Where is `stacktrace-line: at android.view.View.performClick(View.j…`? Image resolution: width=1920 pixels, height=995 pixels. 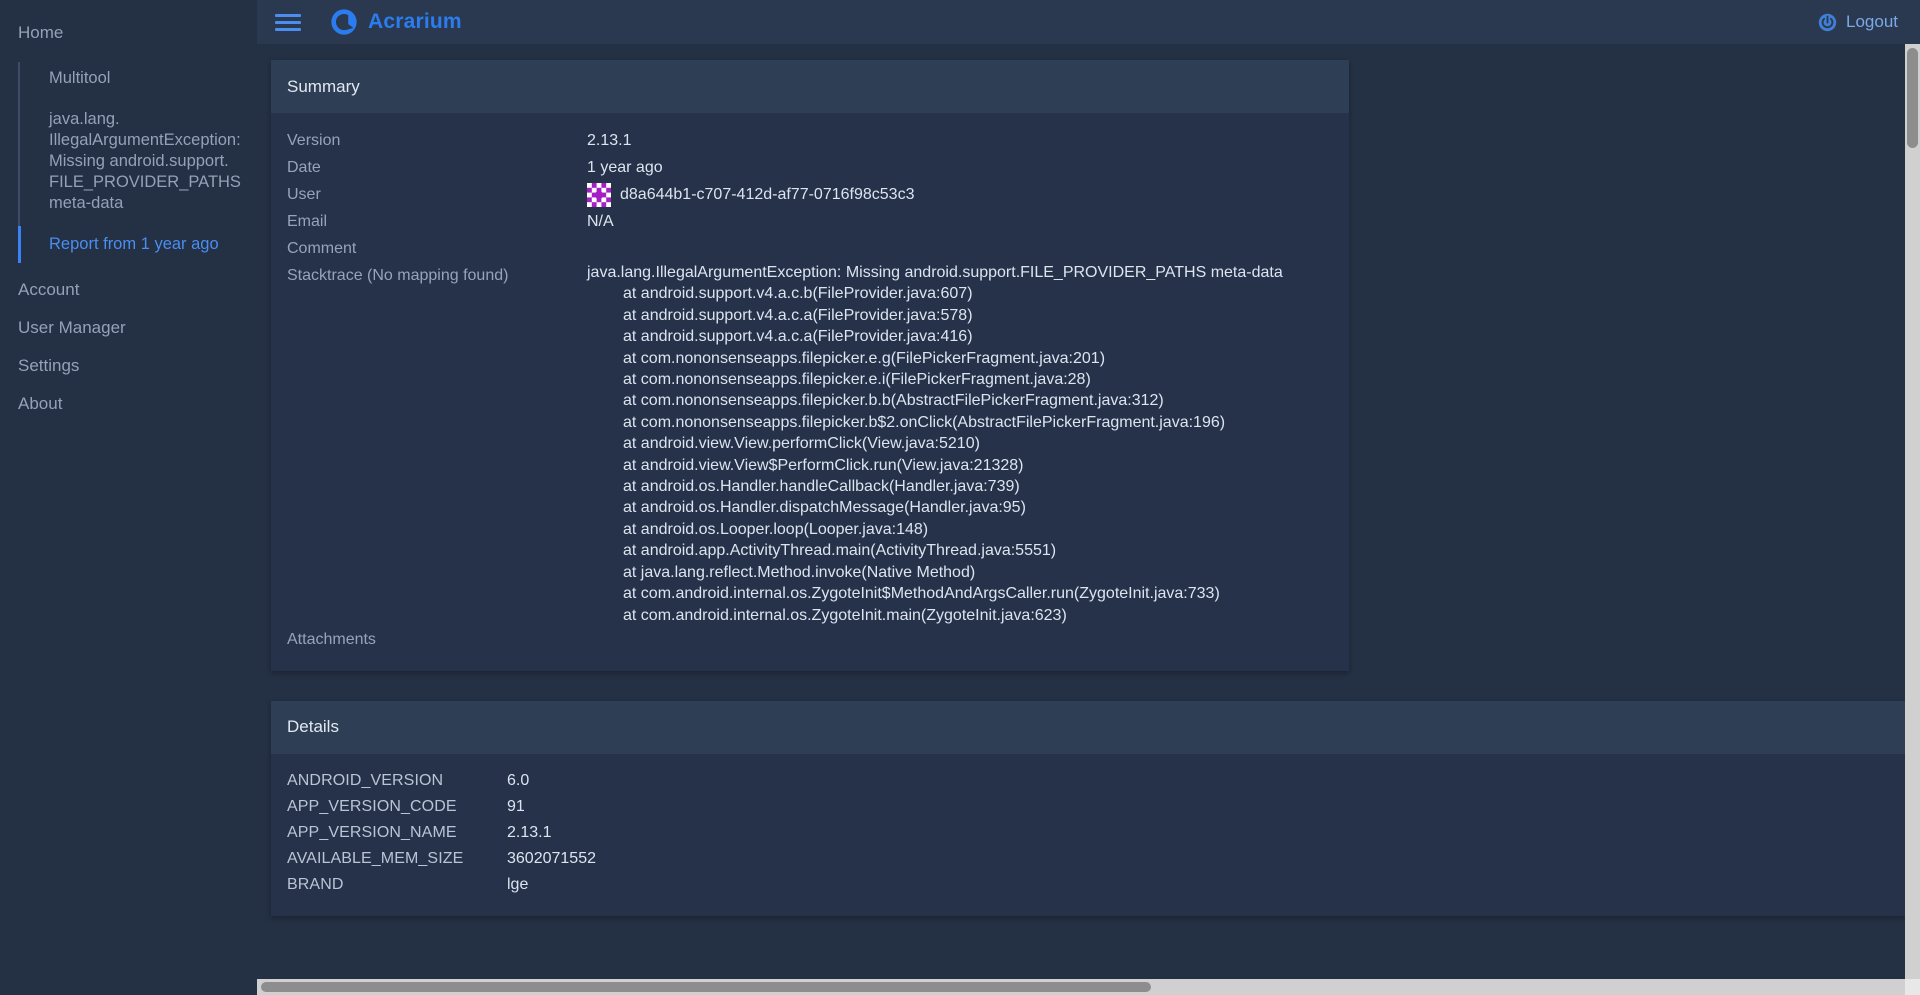
stacktrace-line: at android.view.View.performClick(View.j… is located at coordinates (801, 444).